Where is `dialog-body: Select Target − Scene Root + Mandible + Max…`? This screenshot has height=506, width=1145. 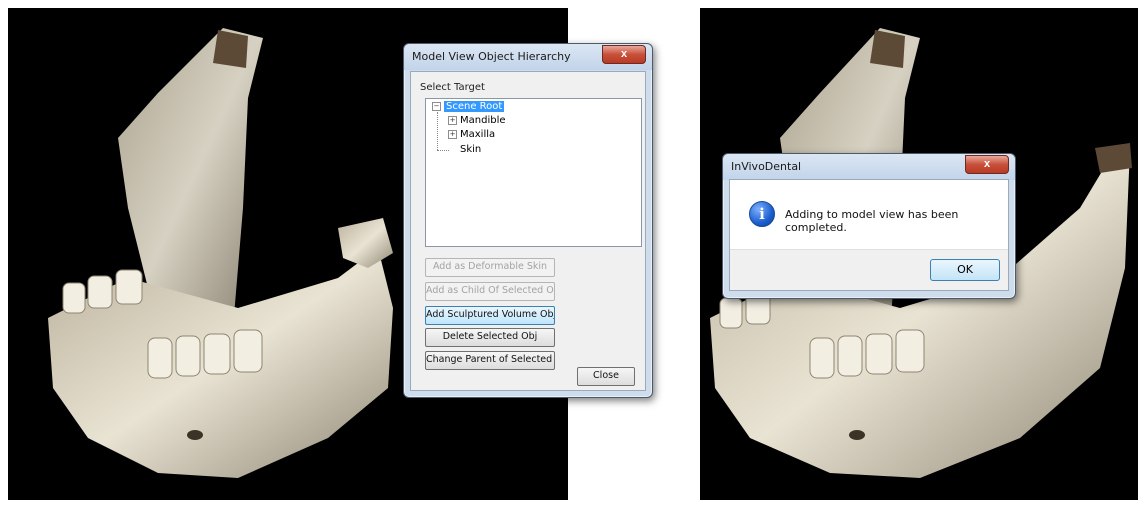
dialog-body: Select Target − Scene Root + Mandible + Max… is located at coordinates (528, 231).